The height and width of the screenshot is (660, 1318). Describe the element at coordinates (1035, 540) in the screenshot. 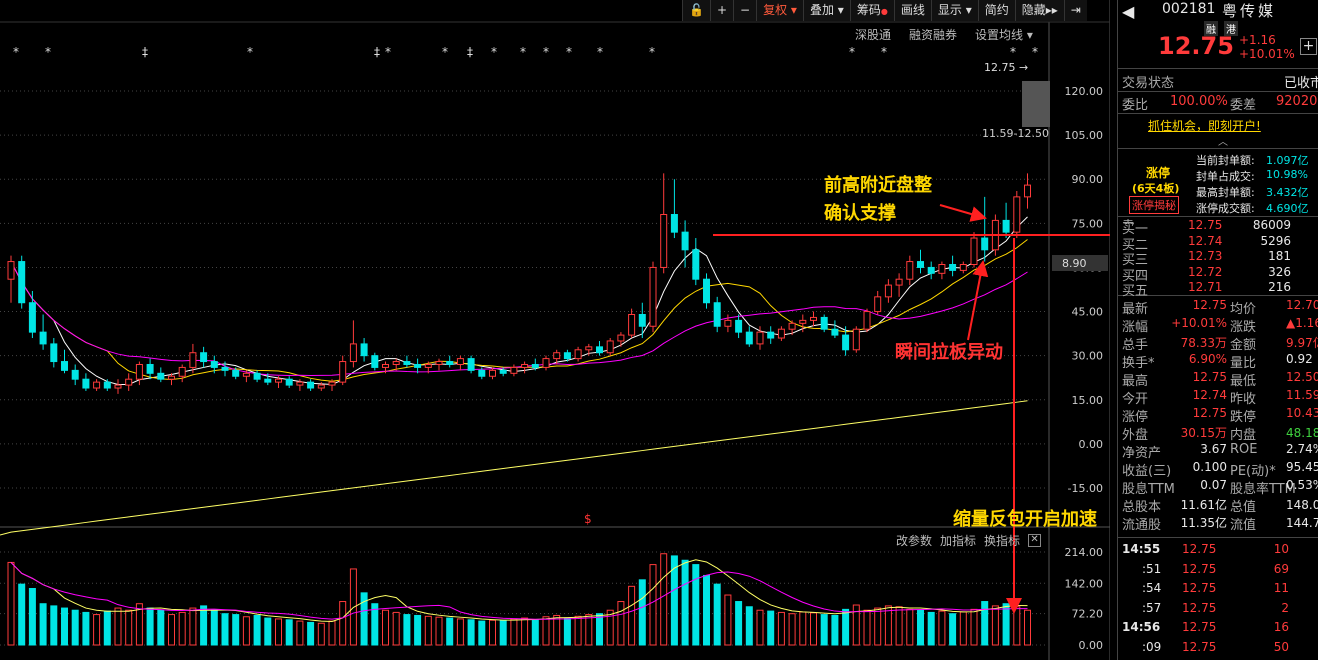

I see `close-icon: ✕` at that location.